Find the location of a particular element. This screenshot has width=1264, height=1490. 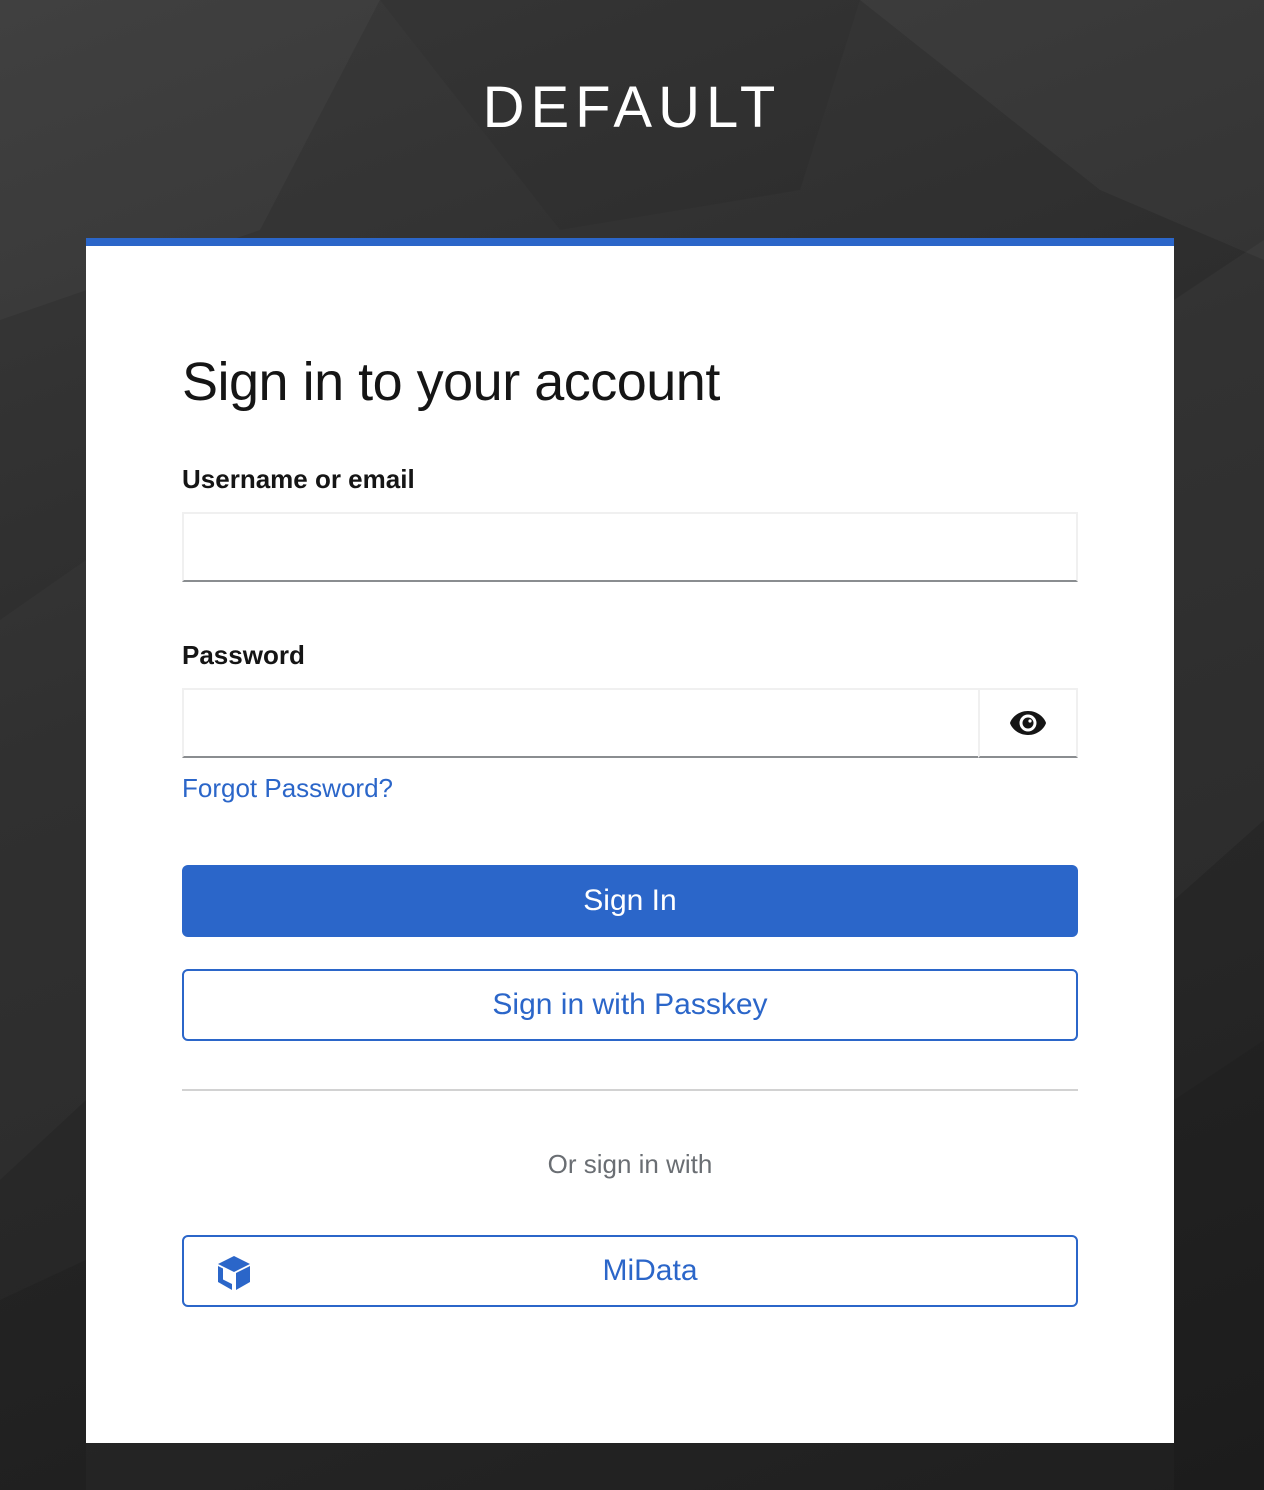

username-label: Username or email is located at coordinates (298, 479).